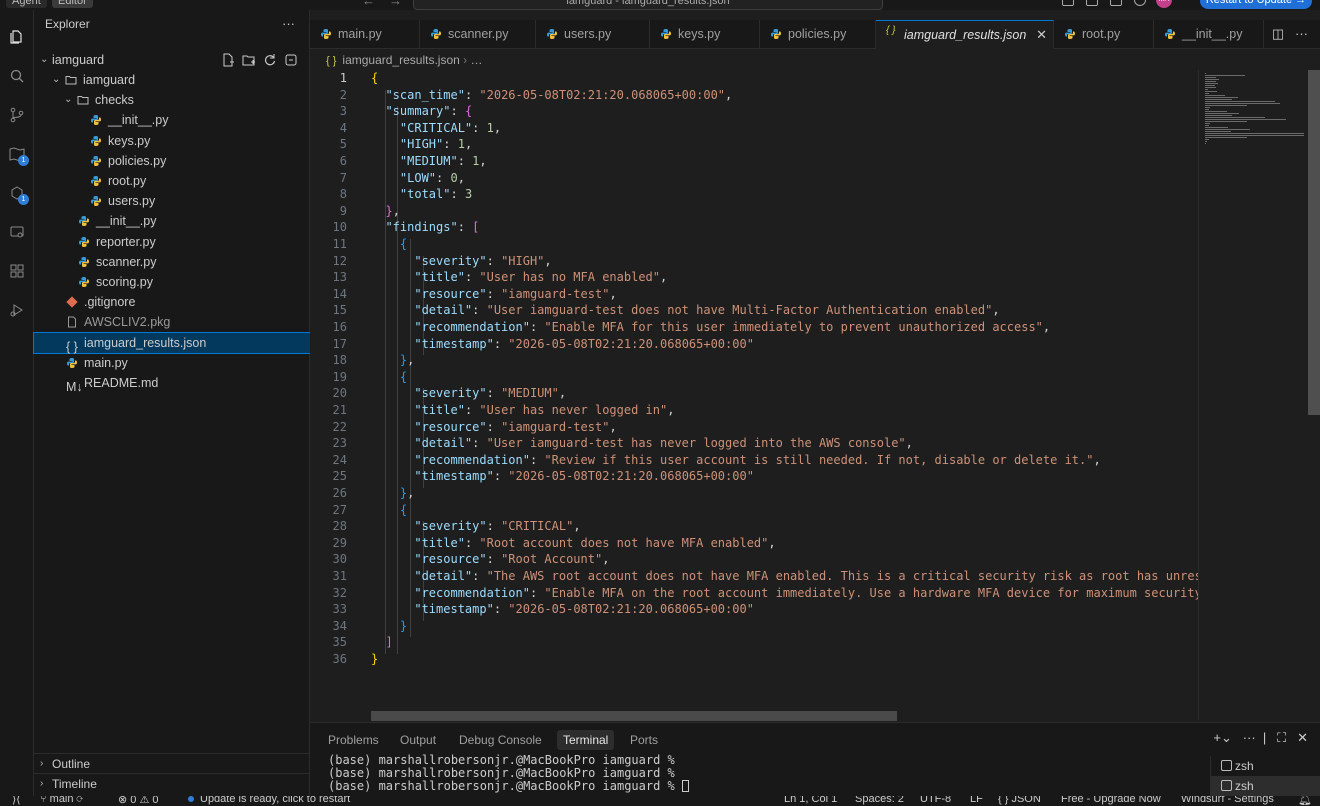 This screenshot has width=1320, height=806. I want to click on outline-section: › Outline, so click(172, 763).